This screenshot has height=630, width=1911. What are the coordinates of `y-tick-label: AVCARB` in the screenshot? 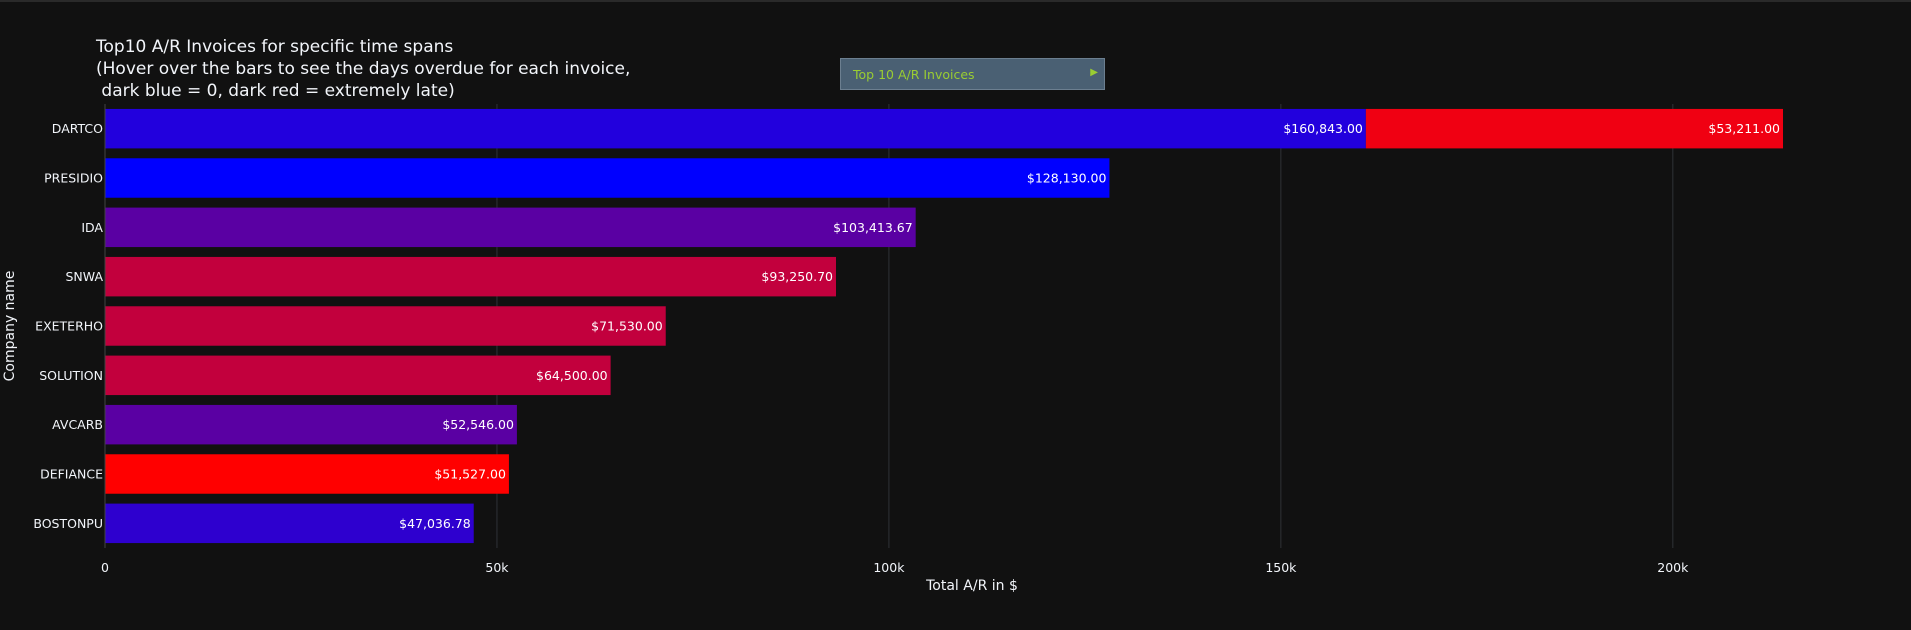 It's located at (77, 424).